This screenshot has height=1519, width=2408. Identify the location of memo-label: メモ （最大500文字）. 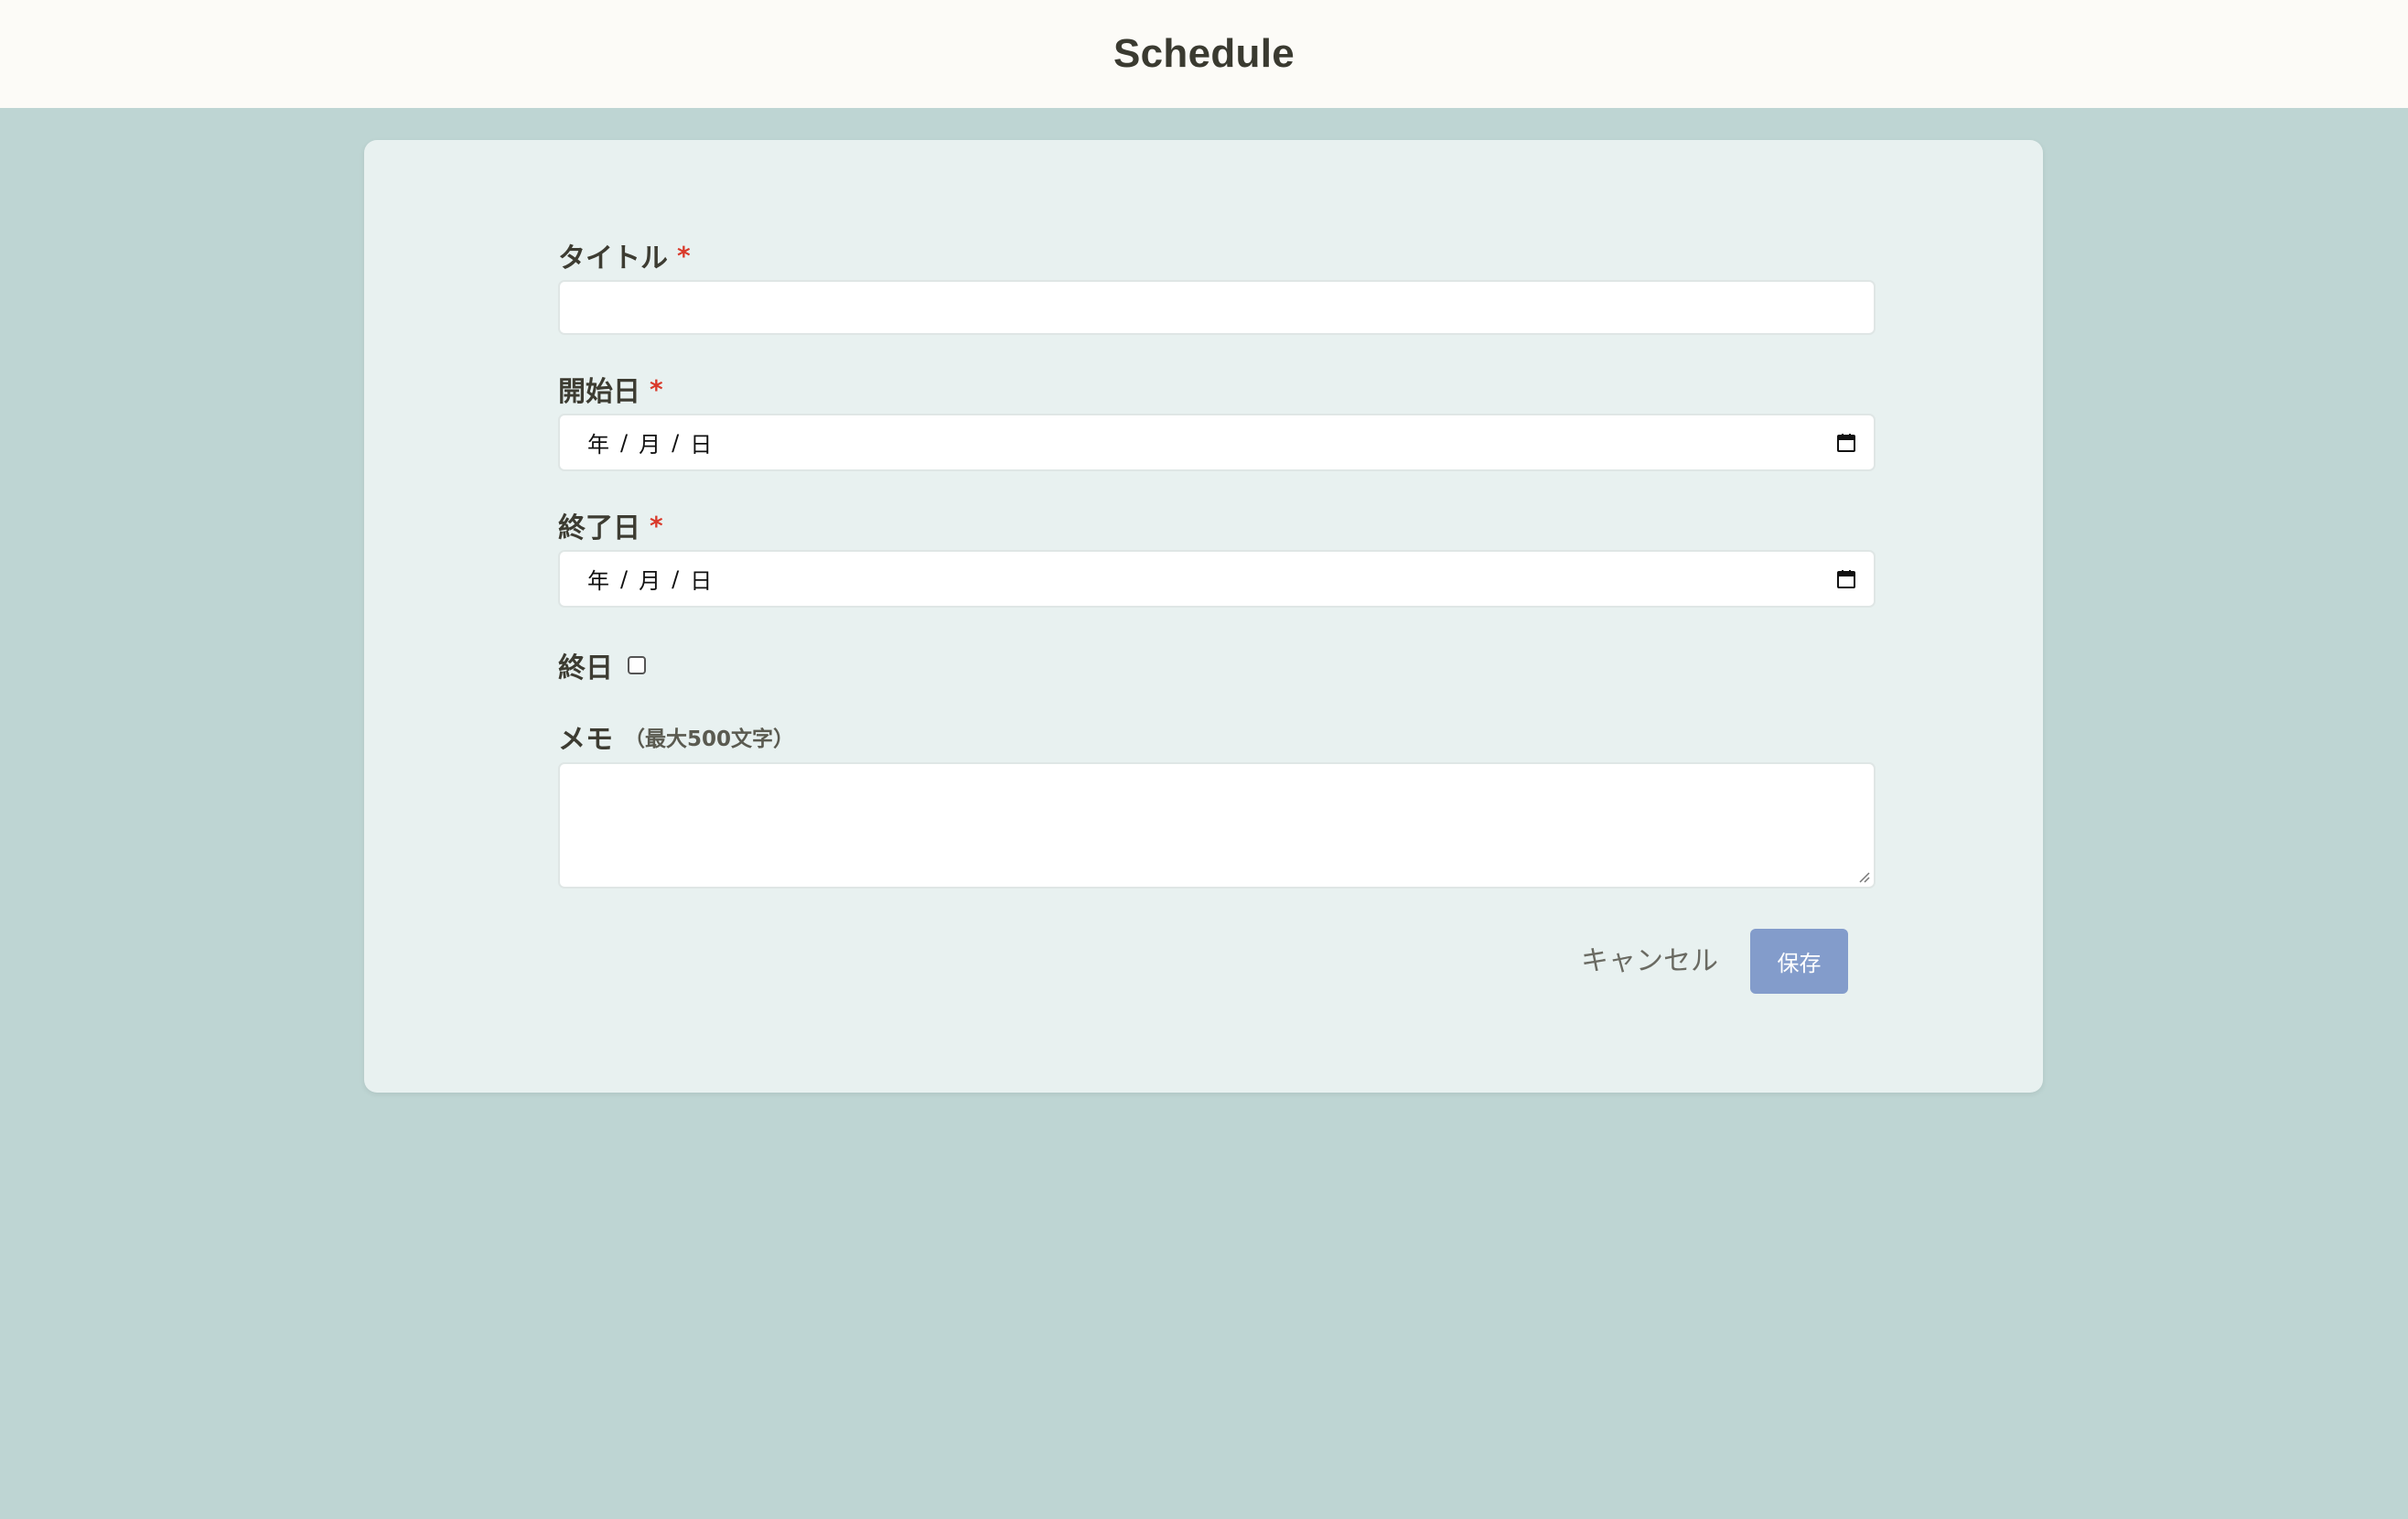
(1217, 737).